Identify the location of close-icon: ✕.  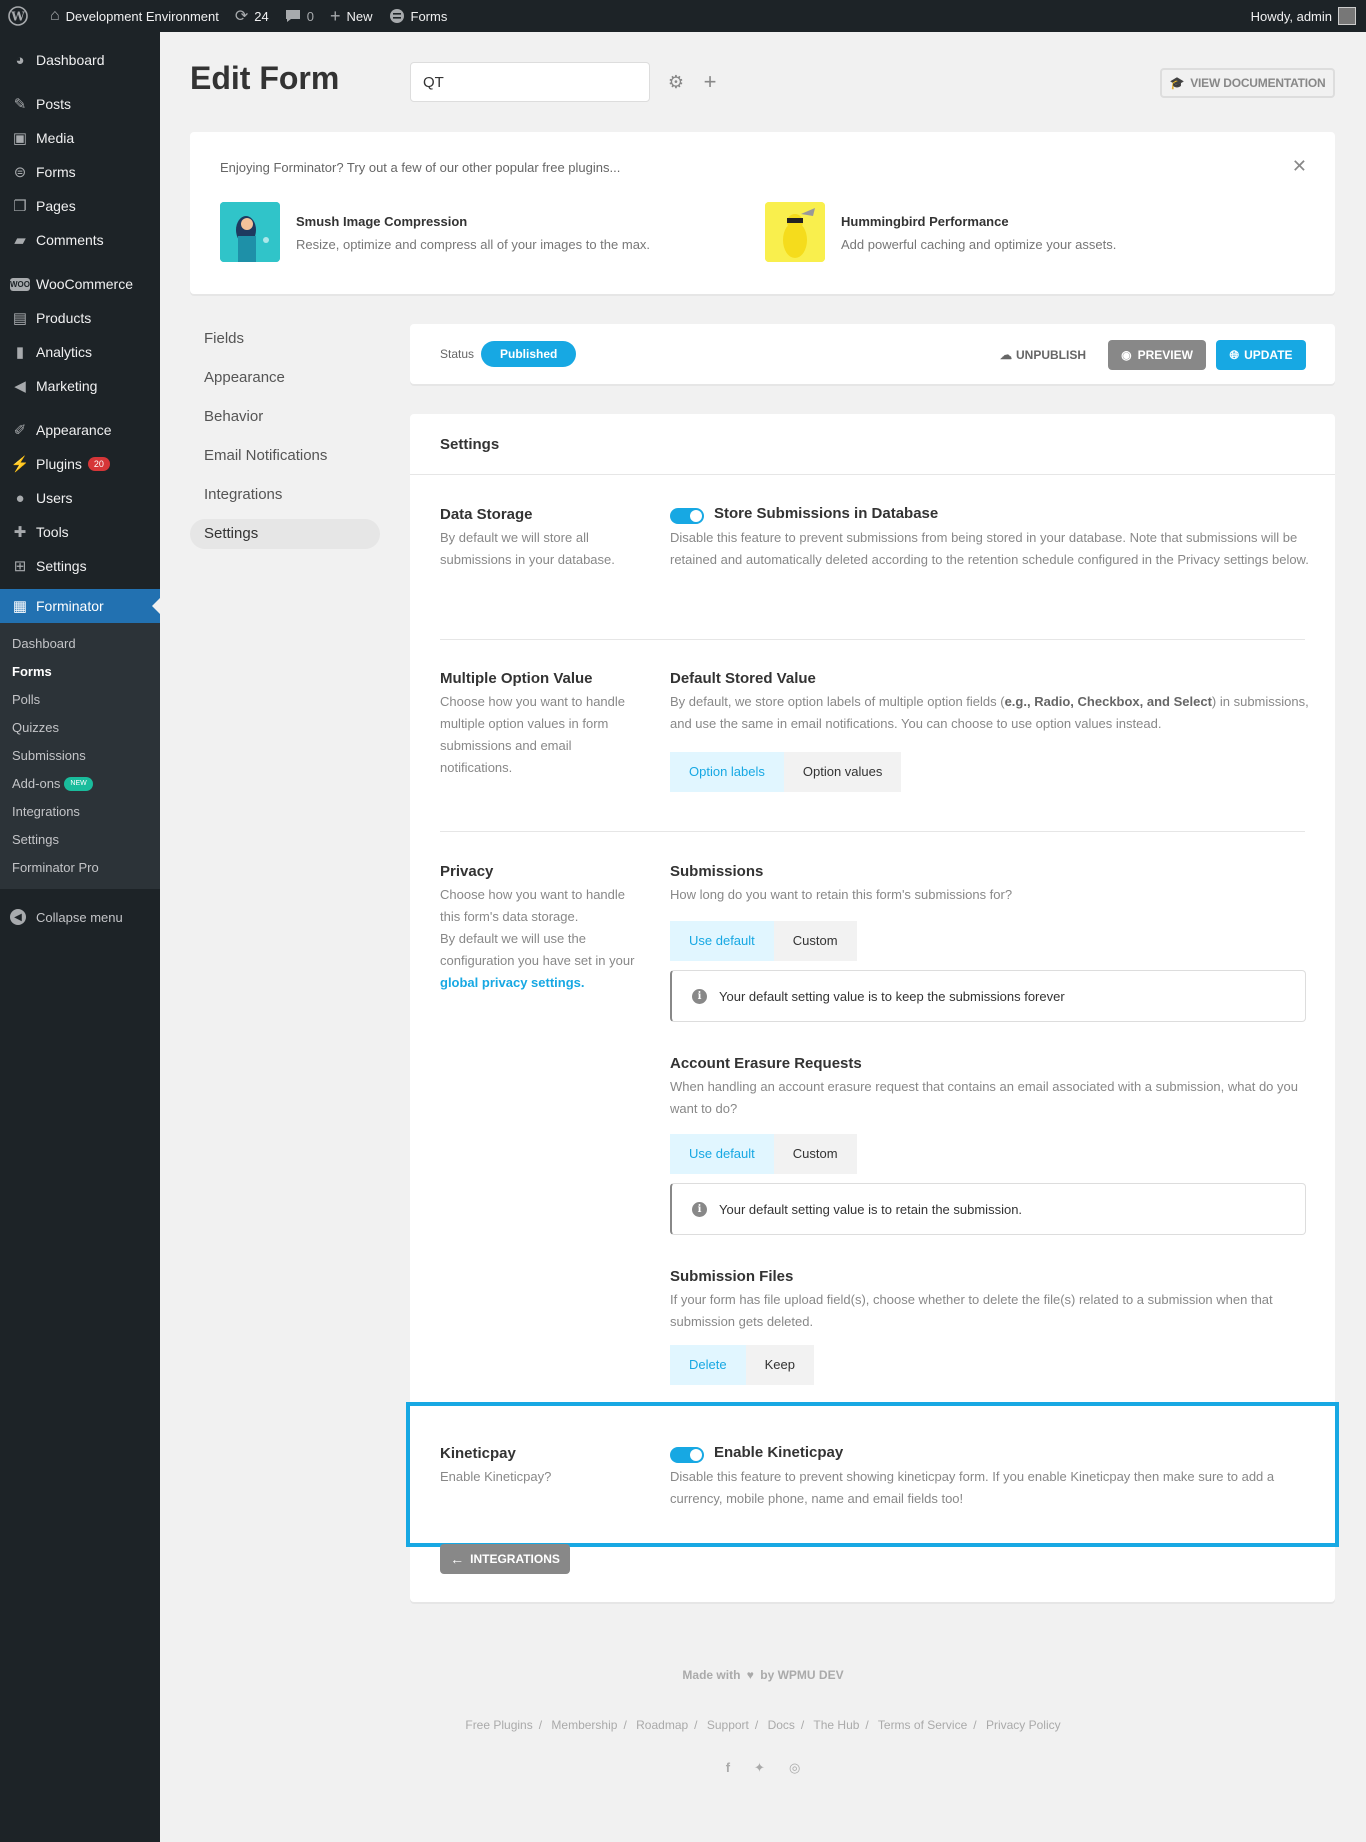
(1299, 166).